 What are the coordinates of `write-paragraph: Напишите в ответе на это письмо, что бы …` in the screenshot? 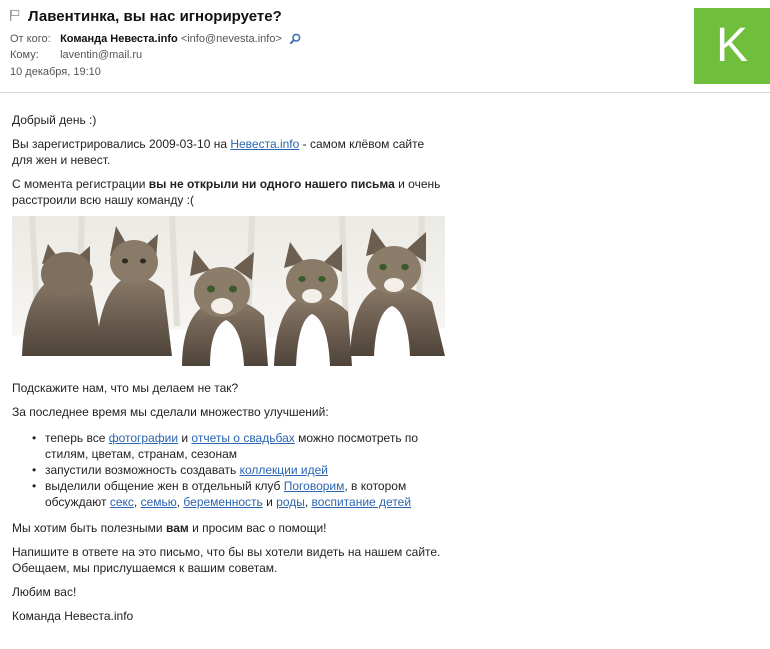 It's located at (226, 560).